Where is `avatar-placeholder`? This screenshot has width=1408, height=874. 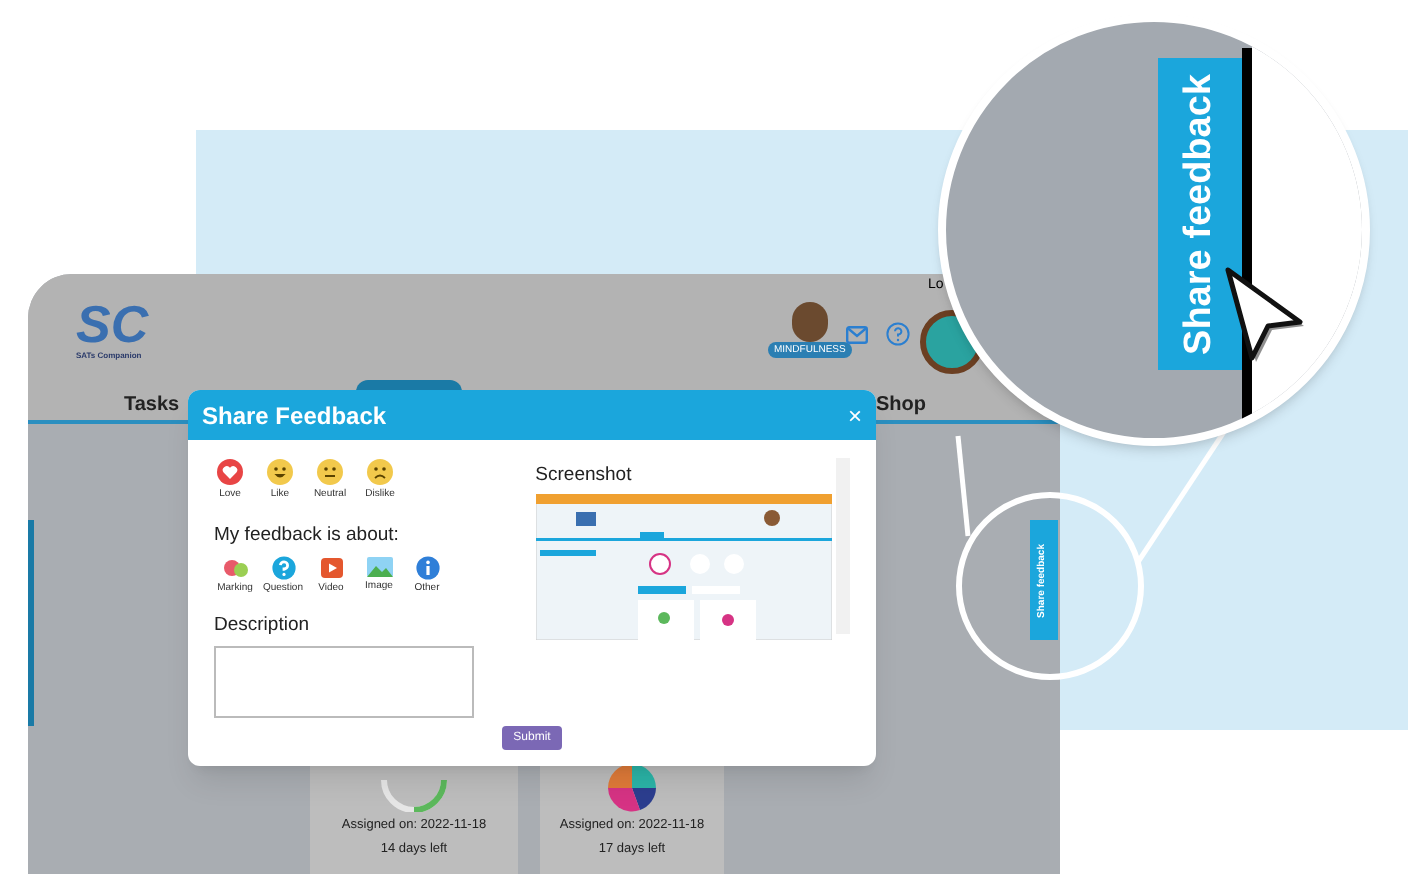 avatar-placeholder is located at coordinates (809, 322).